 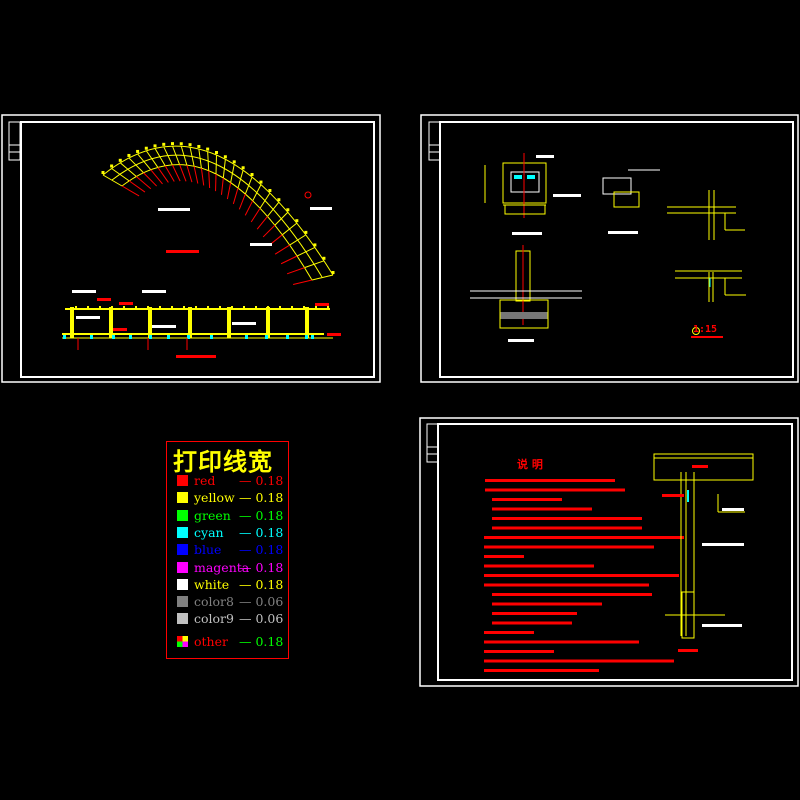 I want to click on plan-title-label, so click(x=182, y=251).